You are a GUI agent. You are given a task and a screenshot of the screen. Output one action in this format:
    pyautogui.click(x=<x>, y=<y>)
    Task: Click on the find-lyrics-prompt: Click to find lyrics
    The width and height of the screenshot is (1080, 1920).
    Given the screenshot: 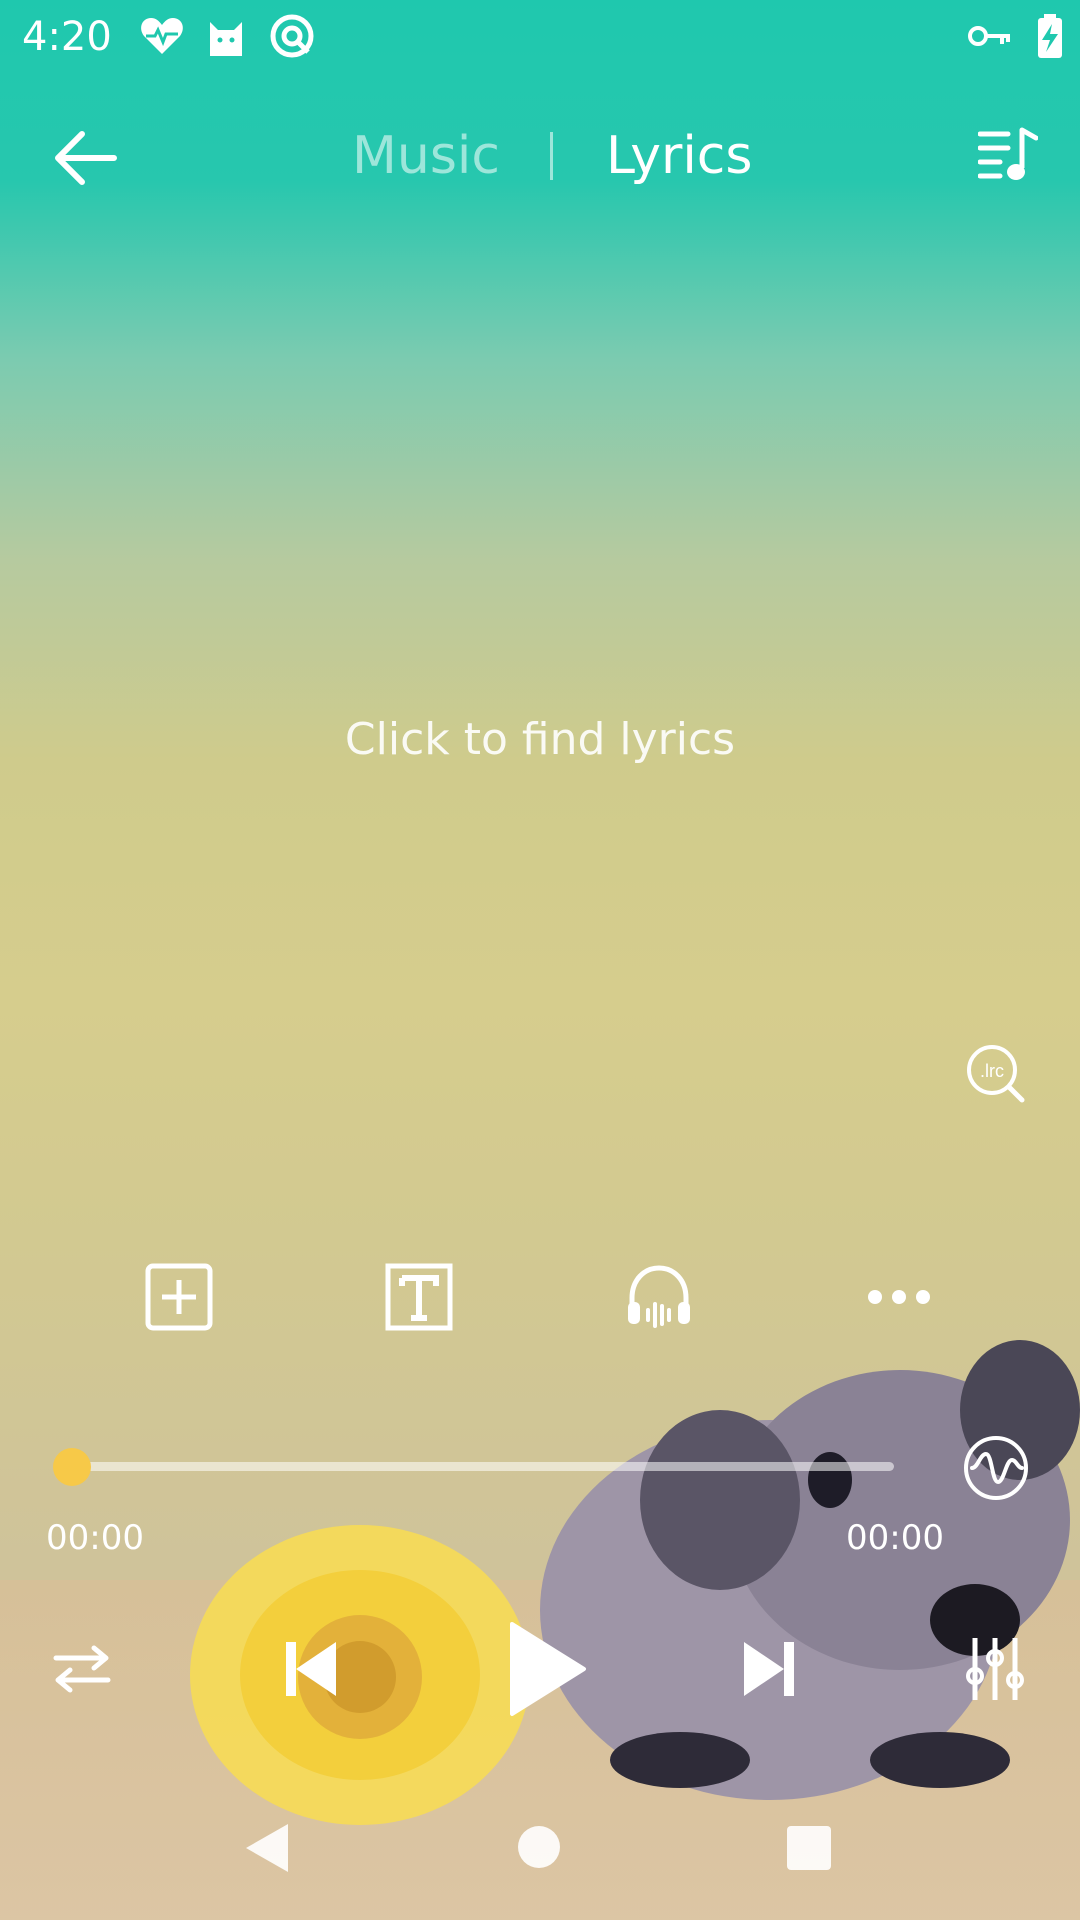 What is the action you would take?
    pyautogui.click(x=540, y=739)
    